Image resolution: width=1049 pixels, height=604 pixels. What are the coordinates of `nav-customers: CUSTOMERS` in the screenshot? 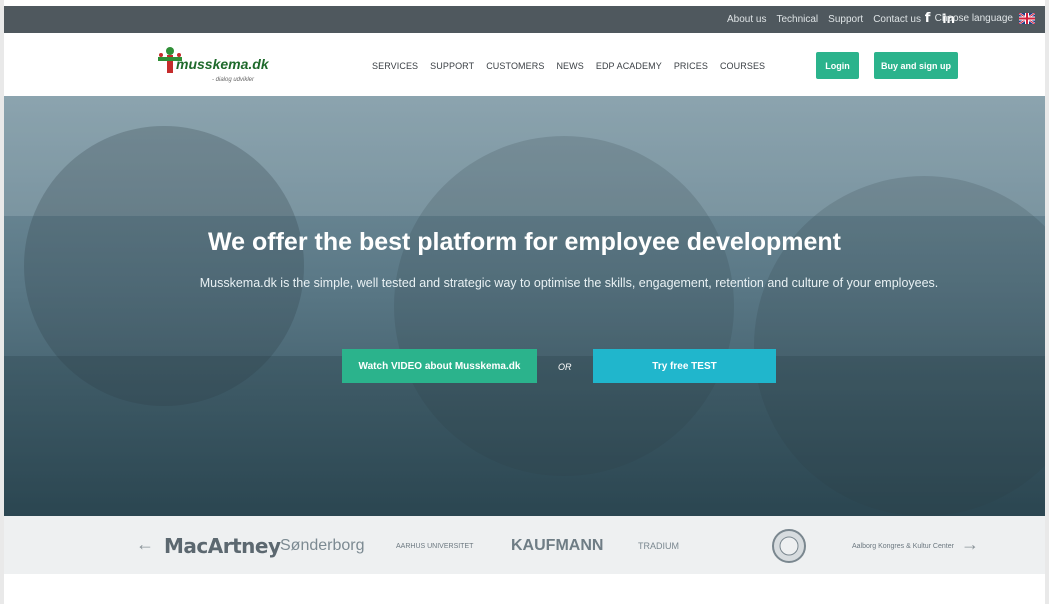 It's located at (515, 66).